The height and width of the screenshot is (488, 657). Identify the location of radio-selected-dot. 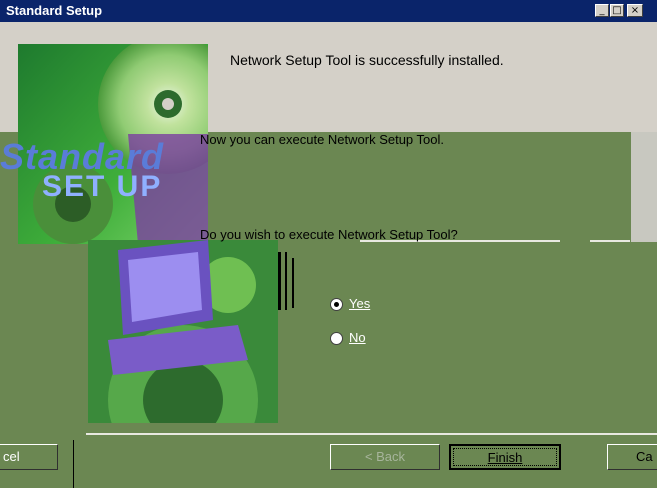
(336, 304).